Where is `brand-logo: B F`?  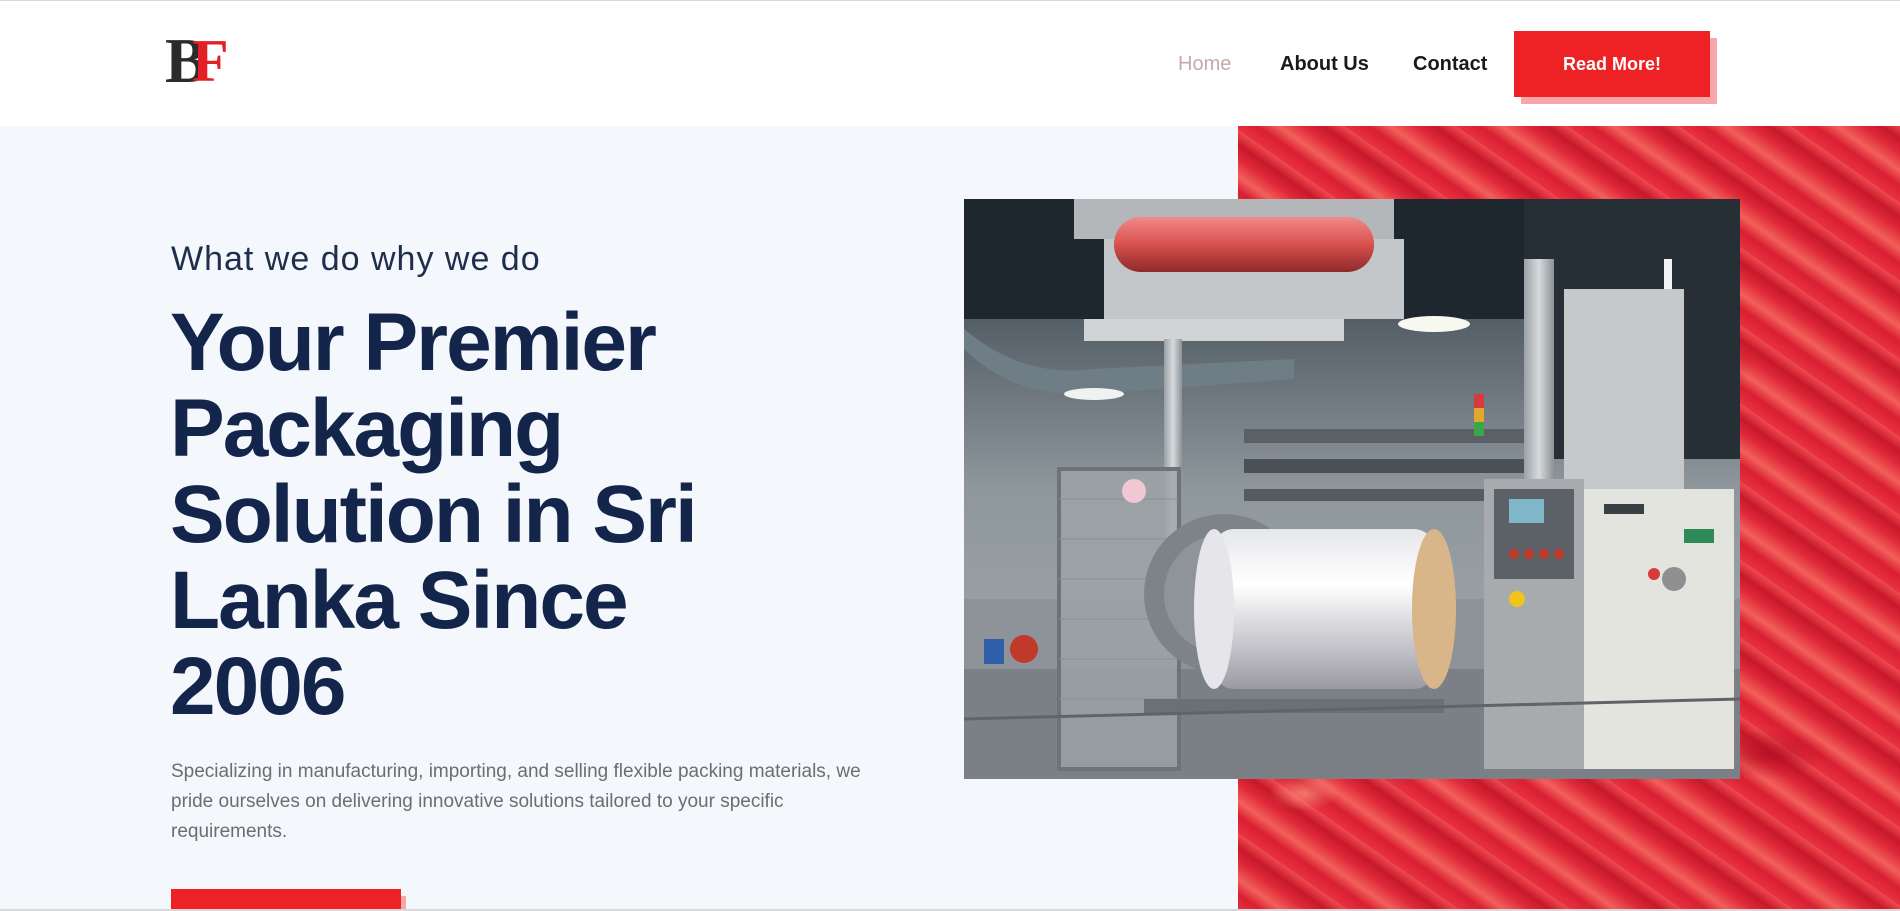 brand-logo: B F is located at coordinates (202, 61).